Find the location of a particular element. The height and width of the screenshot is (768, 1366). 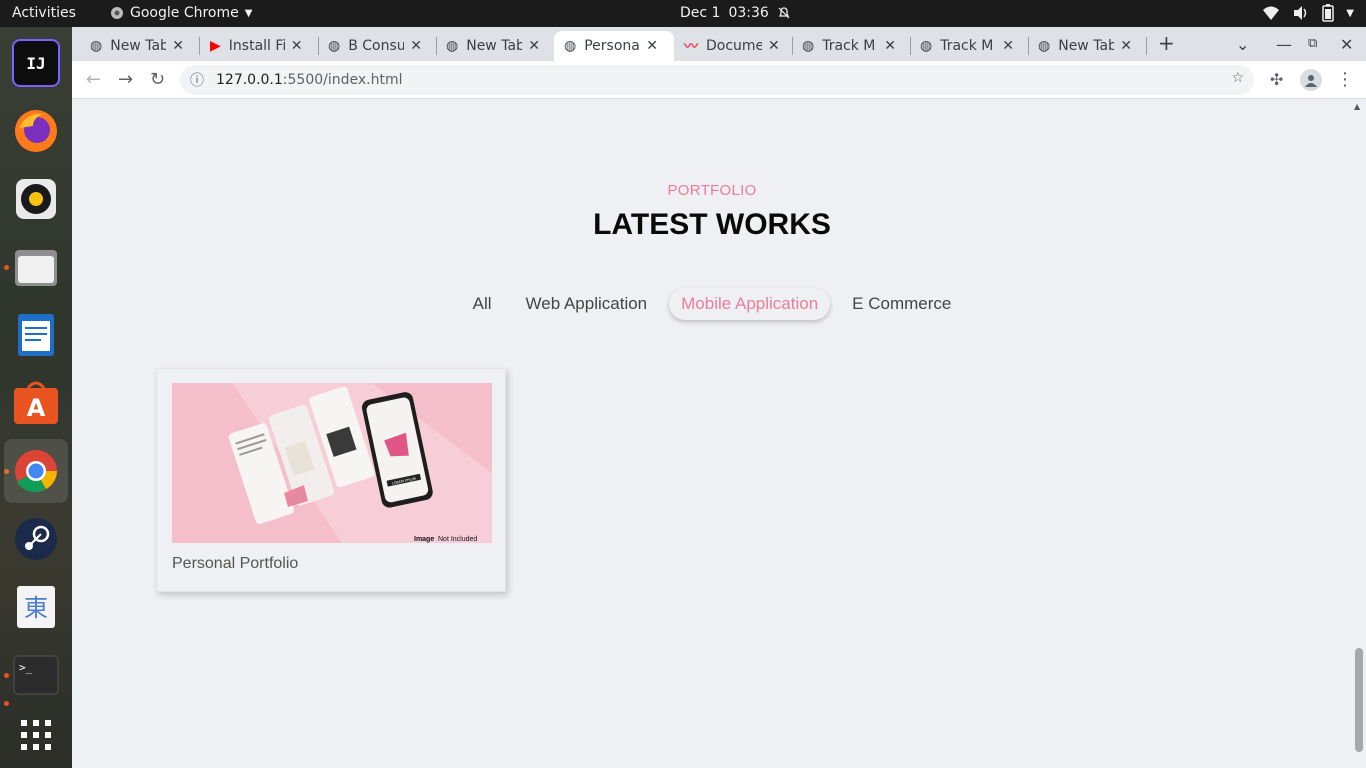

app-menu: Google Chrome ▼ is located at coordinates (181, 13).